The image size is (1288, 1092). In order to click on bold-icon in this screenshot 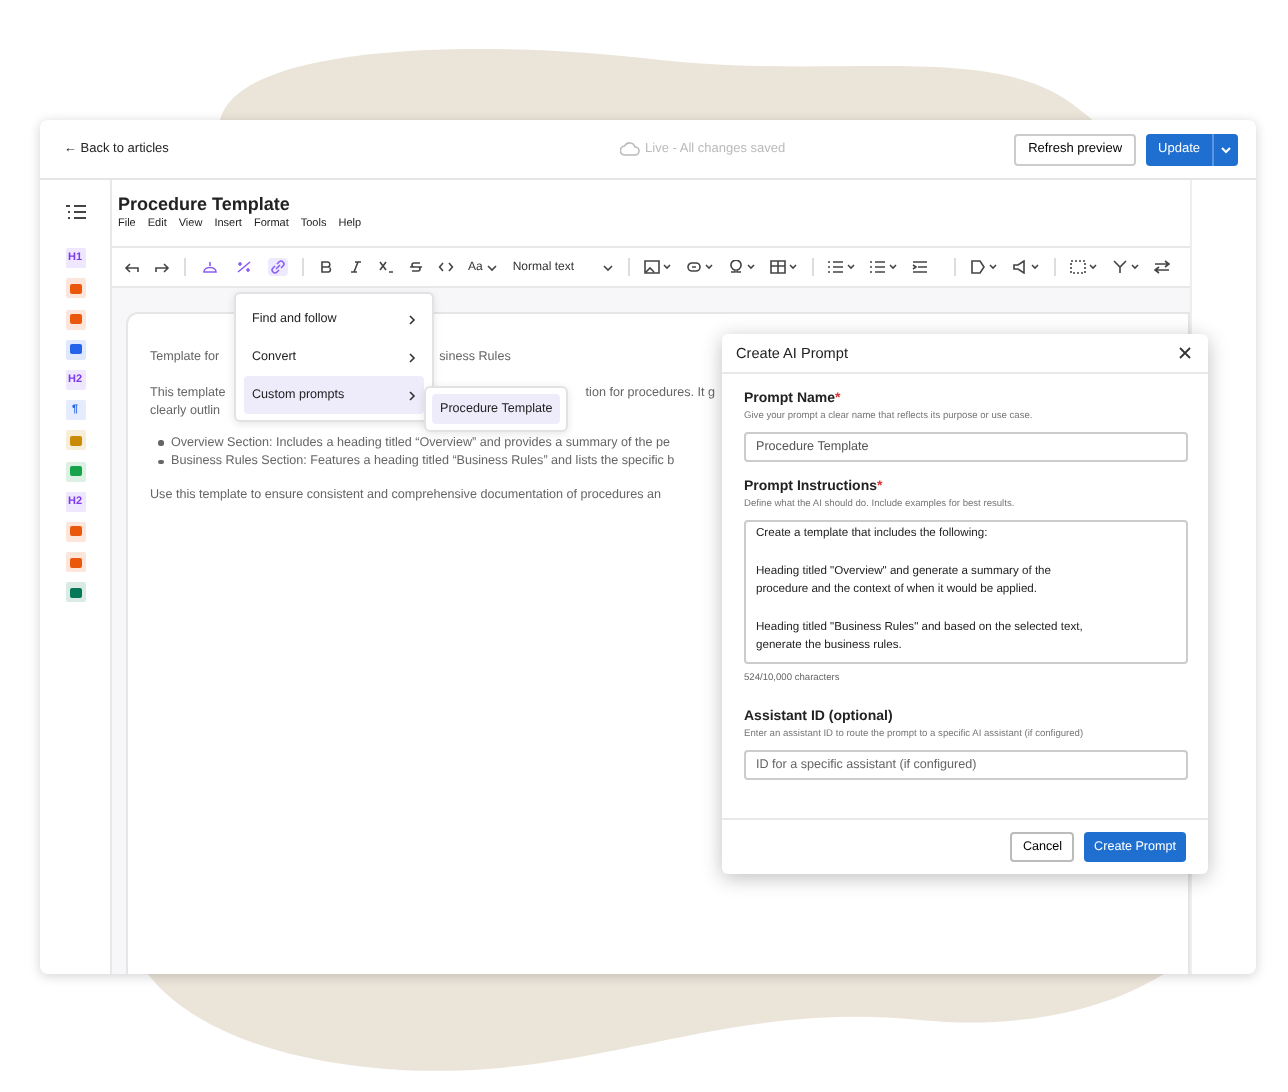, I will do `click(326, 267)`.